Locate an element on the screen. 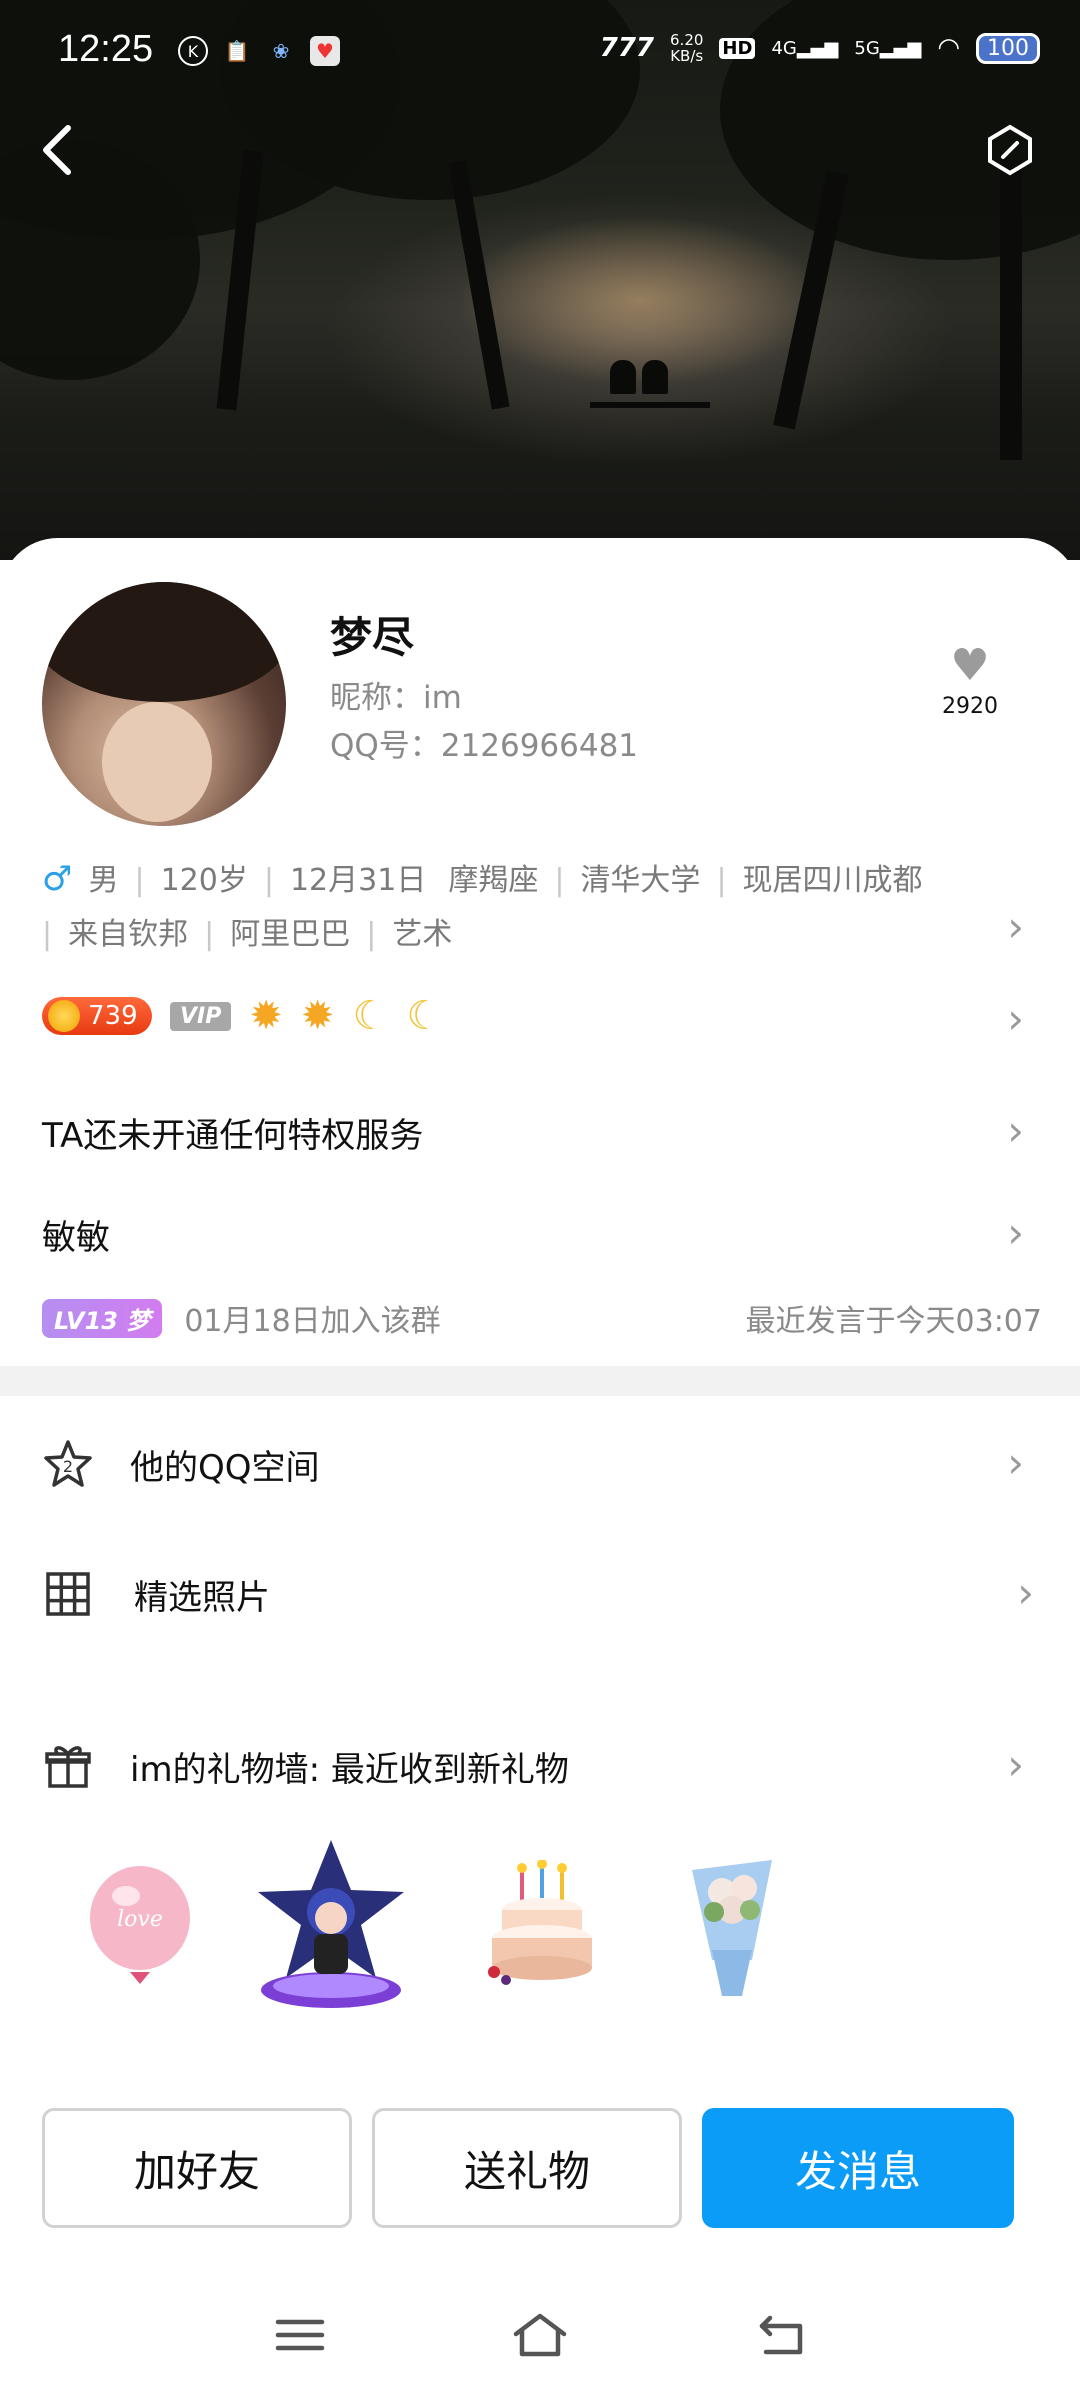 The width and height of the screenshot is (1080, 2400). profile-name: 梦尽 is located at coordinates (372, 637).